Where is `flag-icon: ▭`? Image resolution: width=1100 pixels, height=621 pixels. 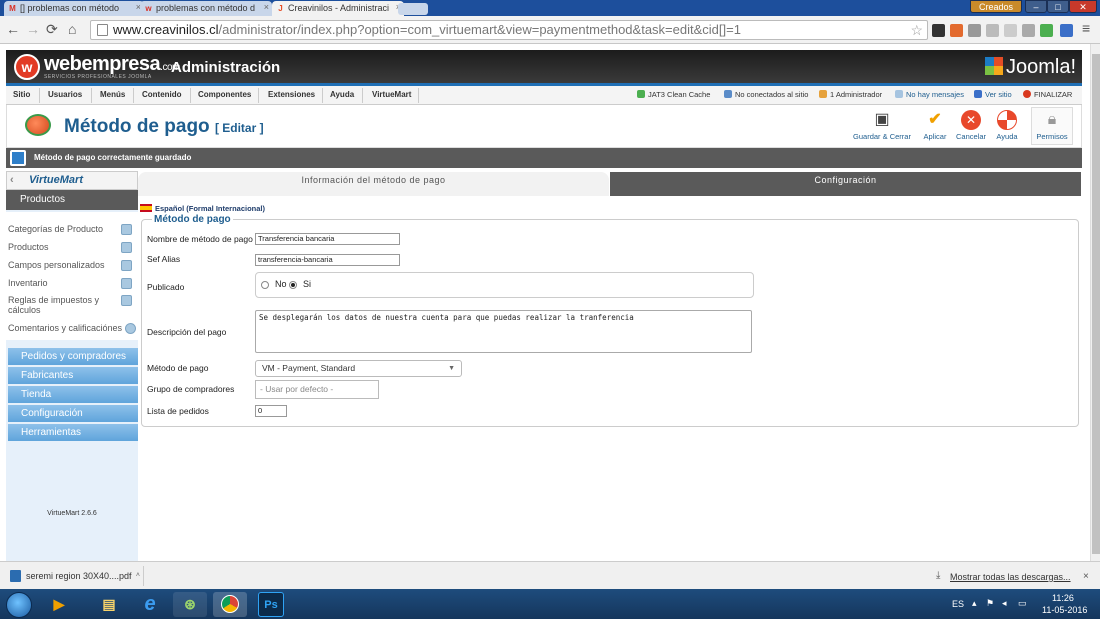
flag-icon: ▭ is located at coordinates (1022, 603).